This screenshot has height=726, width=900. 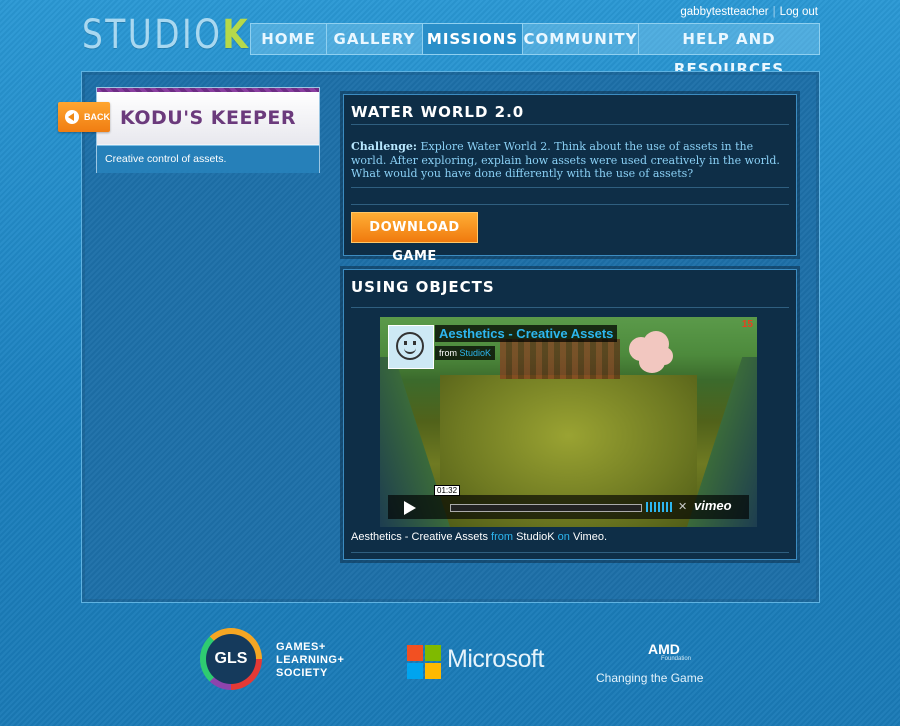 What do you see at coordinates (72, 117) in the screenshot?
I see `back-arrow-icon` at bounding box center [72, 117].